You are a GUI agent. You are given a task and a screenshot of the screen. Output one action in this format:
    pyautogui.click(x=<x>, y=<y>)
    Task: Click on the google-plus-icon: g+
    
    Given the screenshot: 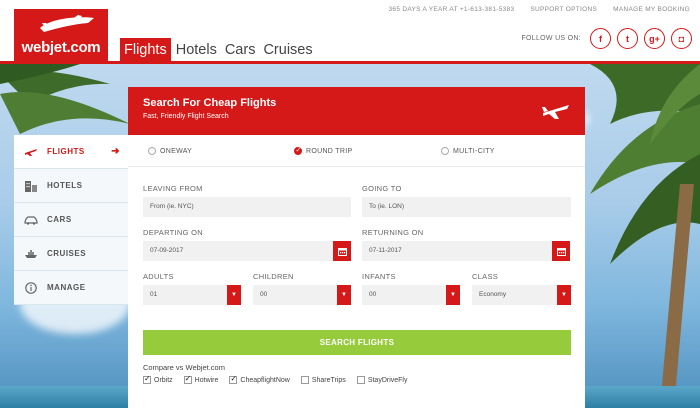 What is the action you would take?
    pyautogui.click(x=654, y=38)
    